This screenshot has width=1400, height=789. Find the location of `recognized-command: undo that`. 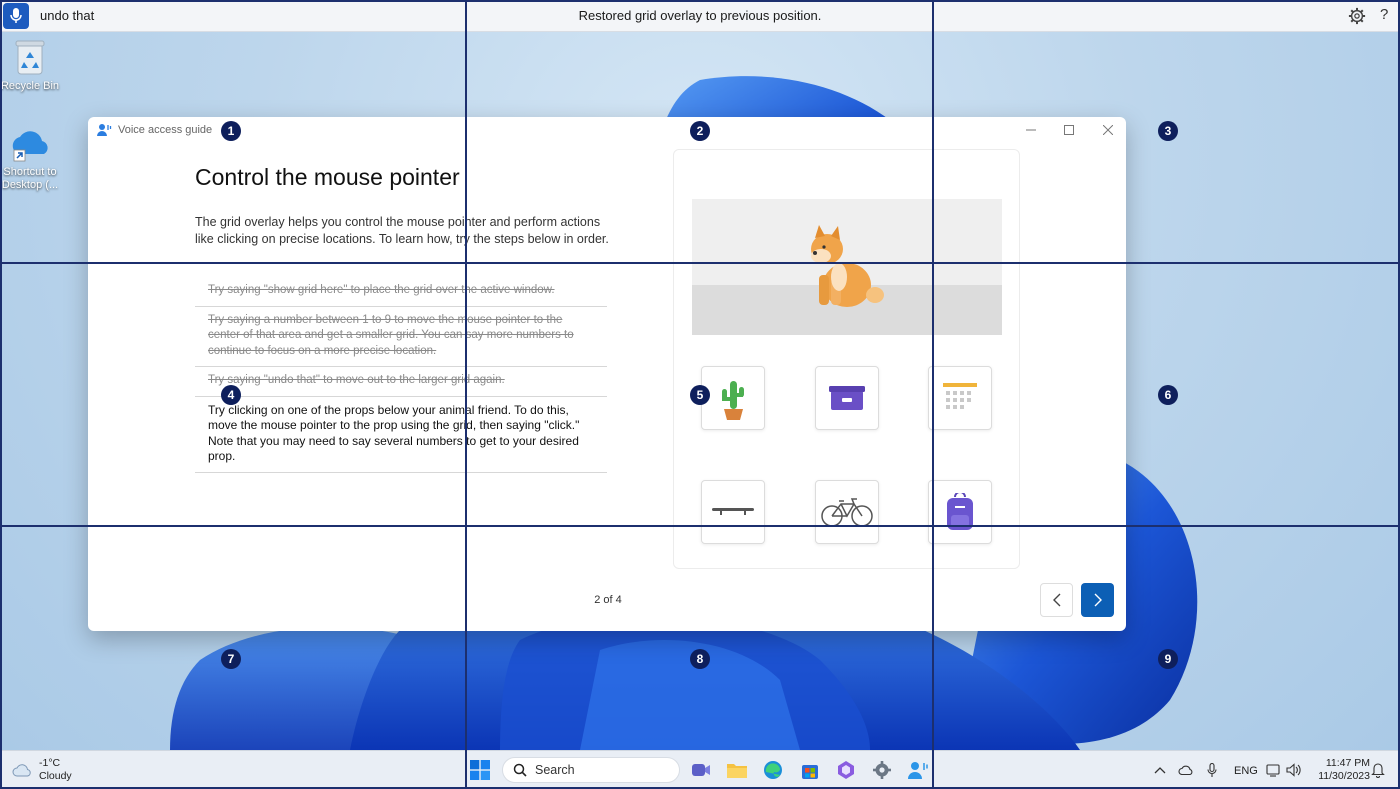

recognized-command: undo that is located at coordinates (67, 15).